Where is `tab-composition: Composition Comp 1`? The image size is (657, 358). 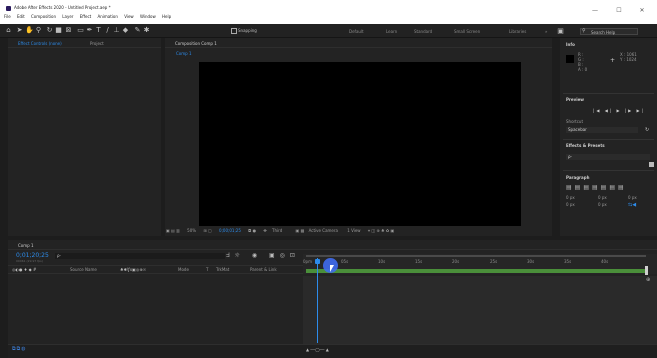 tab-composition: Composition Comp 1 is located at coordinates (196, 43).